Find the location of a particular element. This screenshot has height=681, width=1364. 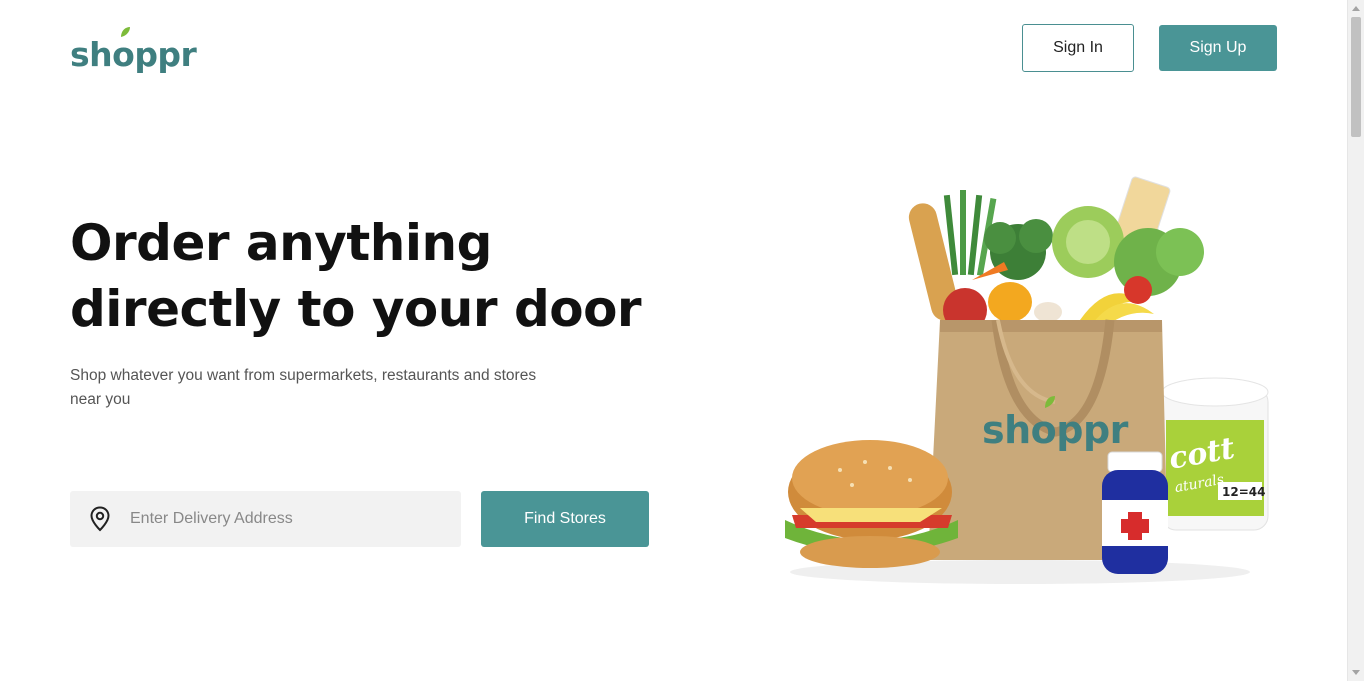

scroll-down-arrow-icon is located at coordinates (1356, 672).